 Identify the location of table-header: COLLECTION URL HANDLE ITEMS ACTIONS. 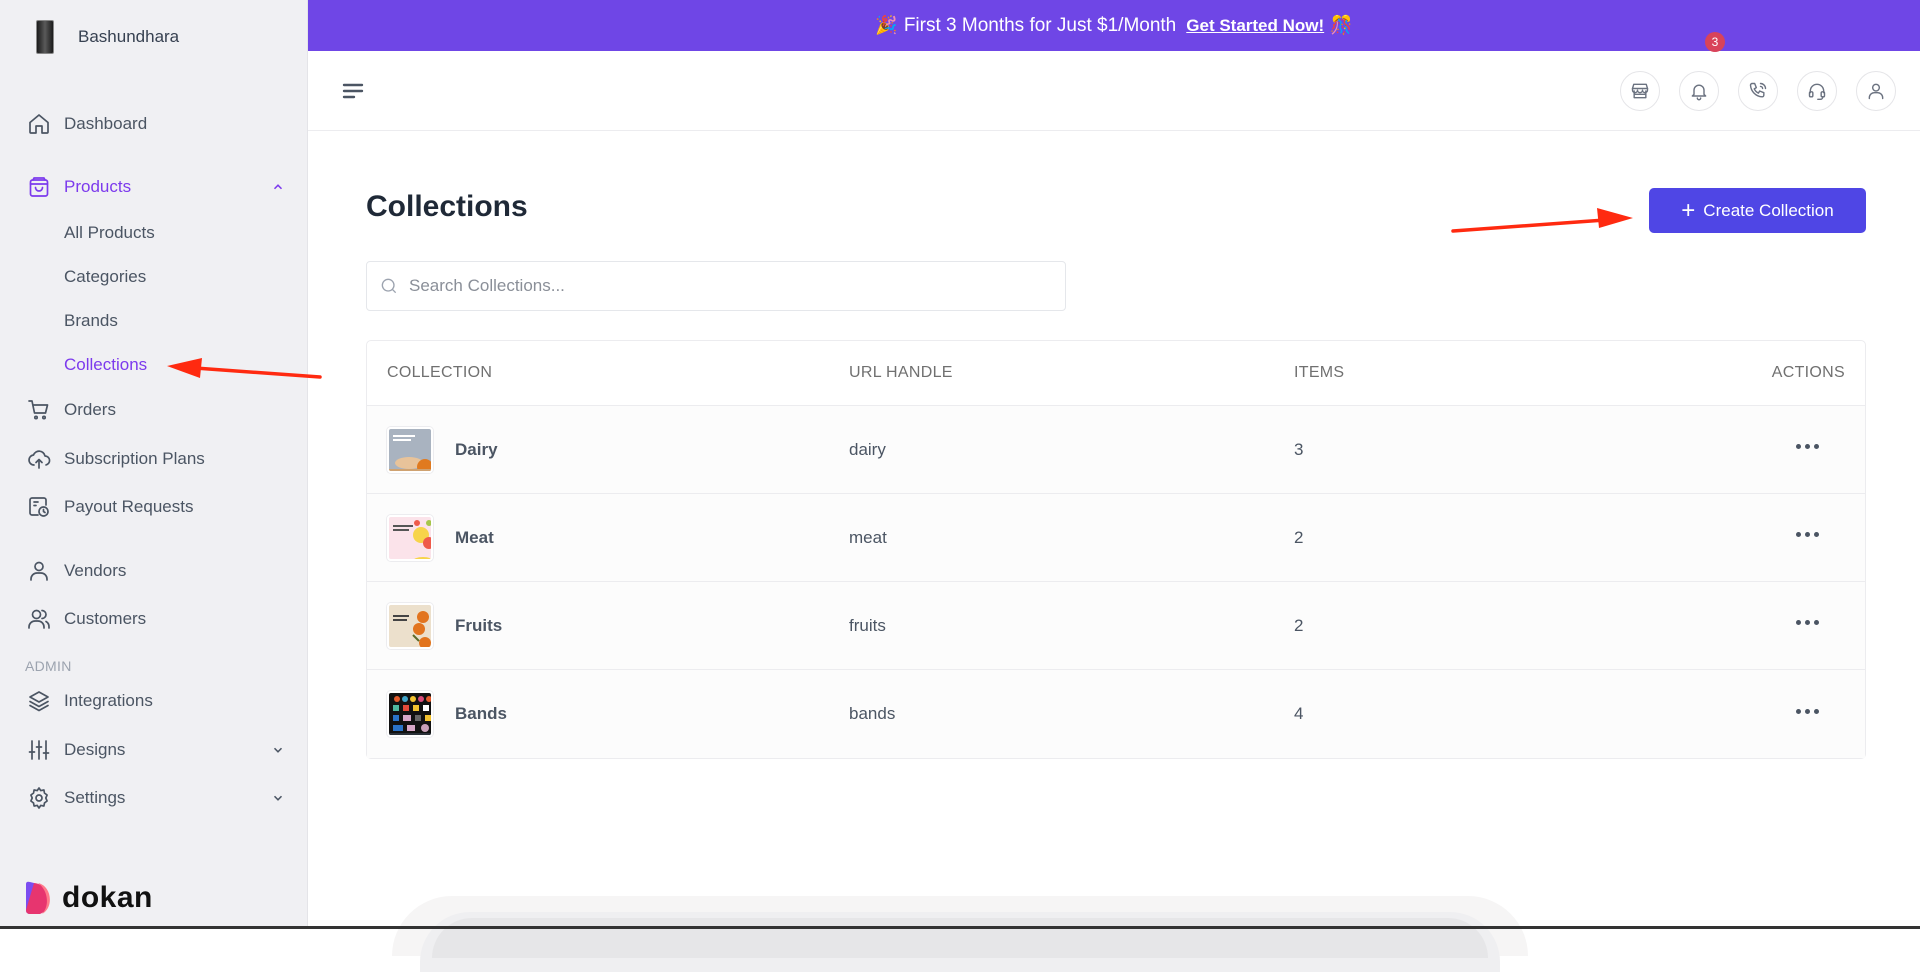
(1116, 373).